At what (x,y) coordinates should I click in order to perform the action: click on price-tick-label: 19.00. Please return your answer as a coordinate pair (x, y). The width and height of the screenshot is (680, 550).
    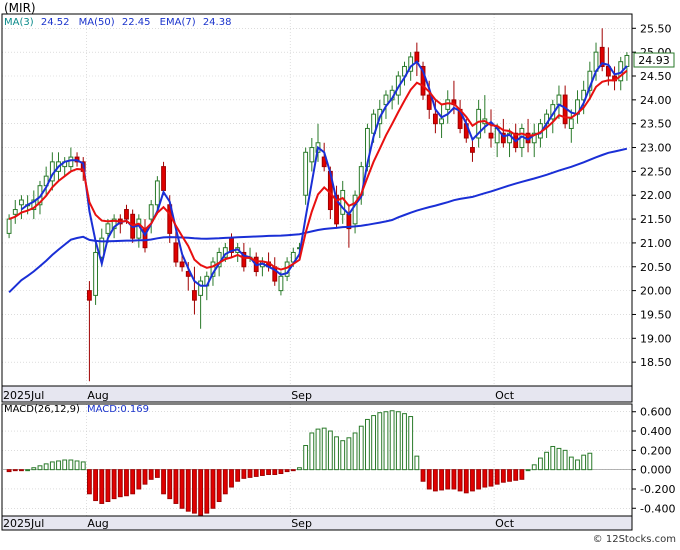
    Looking at the image, I should click on (656, 338).